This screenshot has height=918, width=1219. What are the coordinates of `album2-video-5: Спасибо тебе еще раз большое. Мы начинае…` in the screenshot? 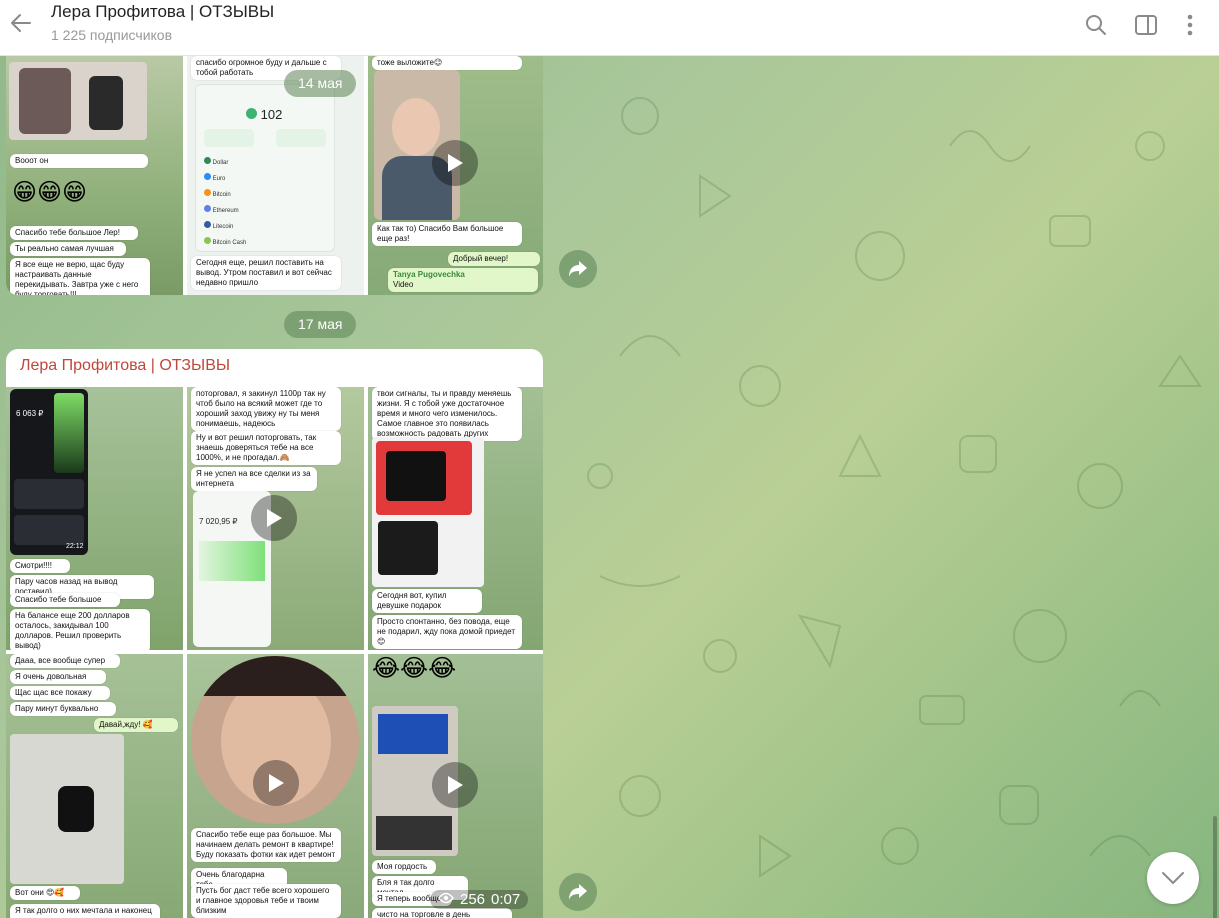 It's located at (275, 786).